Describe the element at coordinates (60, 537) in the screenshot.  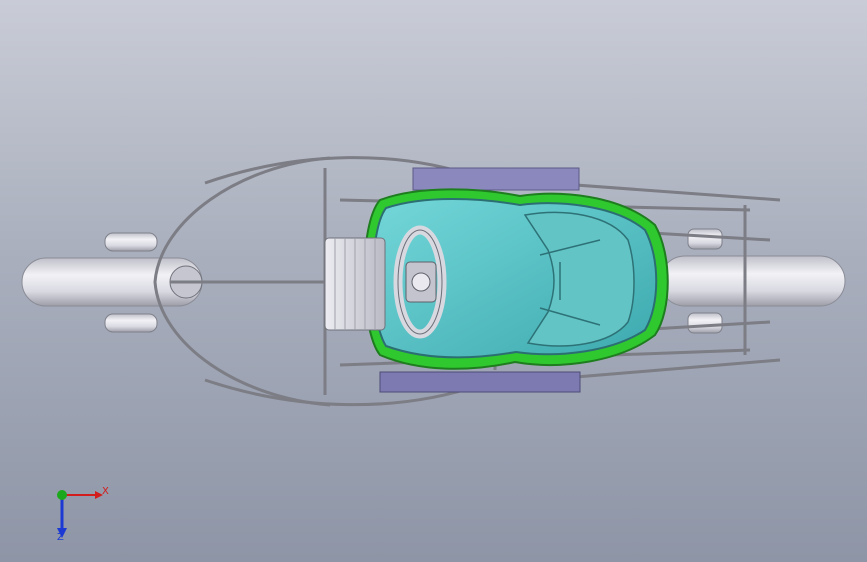
I see `z-axis-label: Z` at that location.